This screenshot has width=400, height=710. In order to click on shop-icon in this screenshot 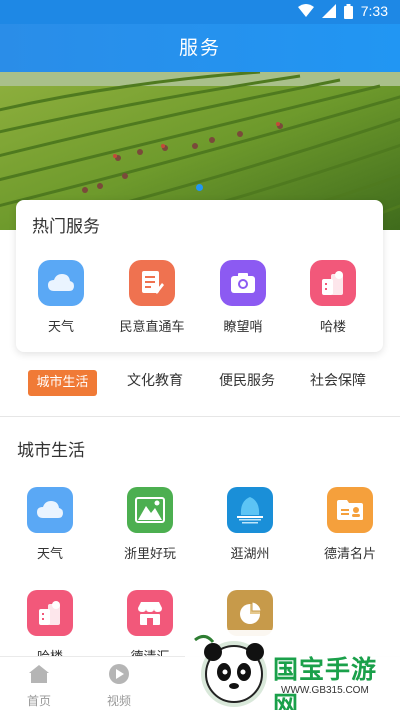, I will do `click(150, 613)`.